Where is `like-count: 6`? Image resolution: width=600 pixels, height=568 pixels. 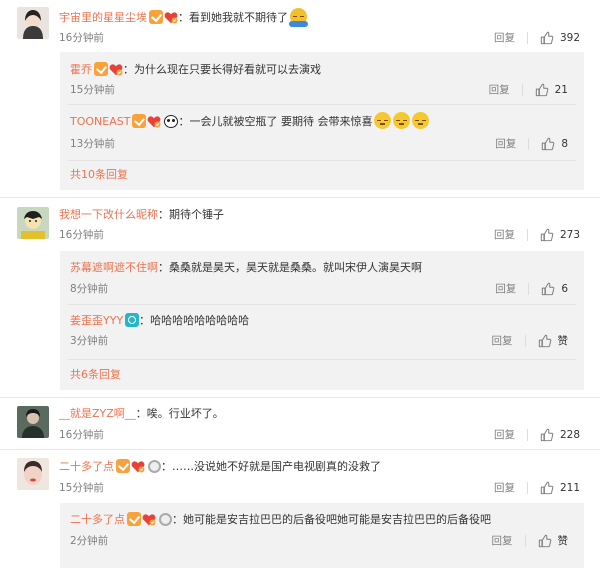 like-count: 6 is located at coordinates (564, 289).